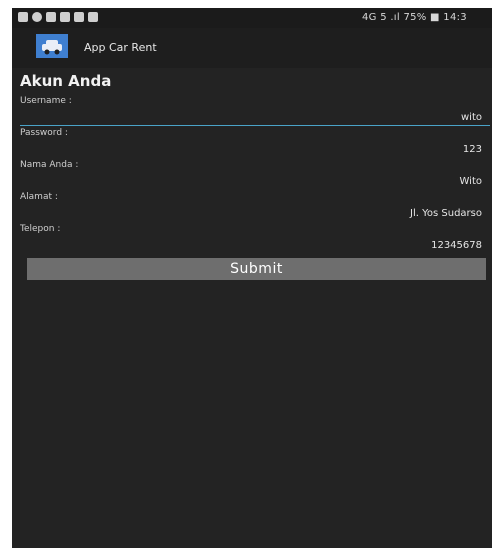 This screenshot has width=495, height=558. I want to click on status-text: 4G 5 .ıl 75% ■ 14:3, so click(414, 17).